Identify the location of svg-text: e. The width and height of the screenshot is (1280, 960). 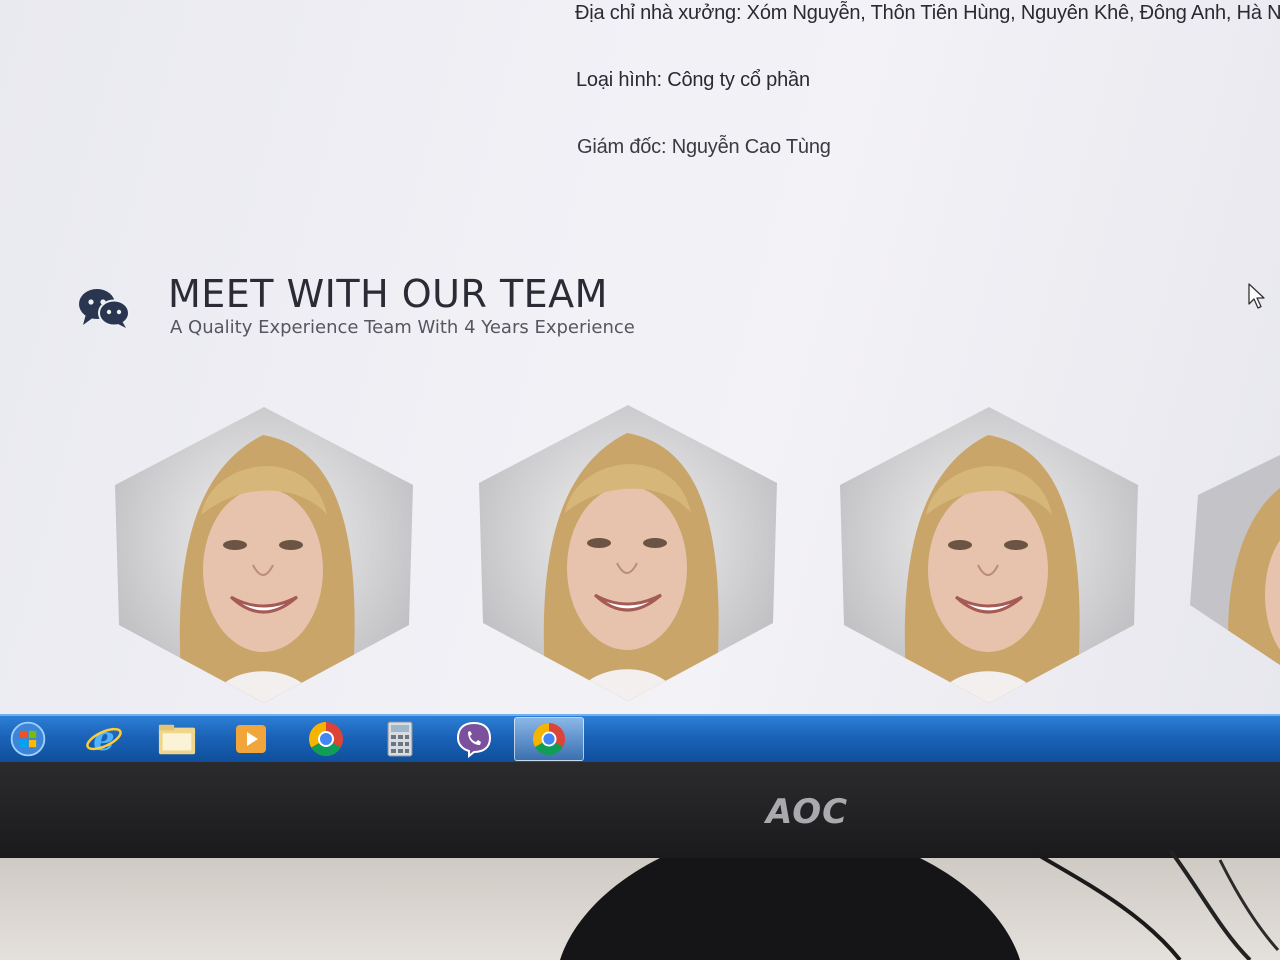
(104, 739).